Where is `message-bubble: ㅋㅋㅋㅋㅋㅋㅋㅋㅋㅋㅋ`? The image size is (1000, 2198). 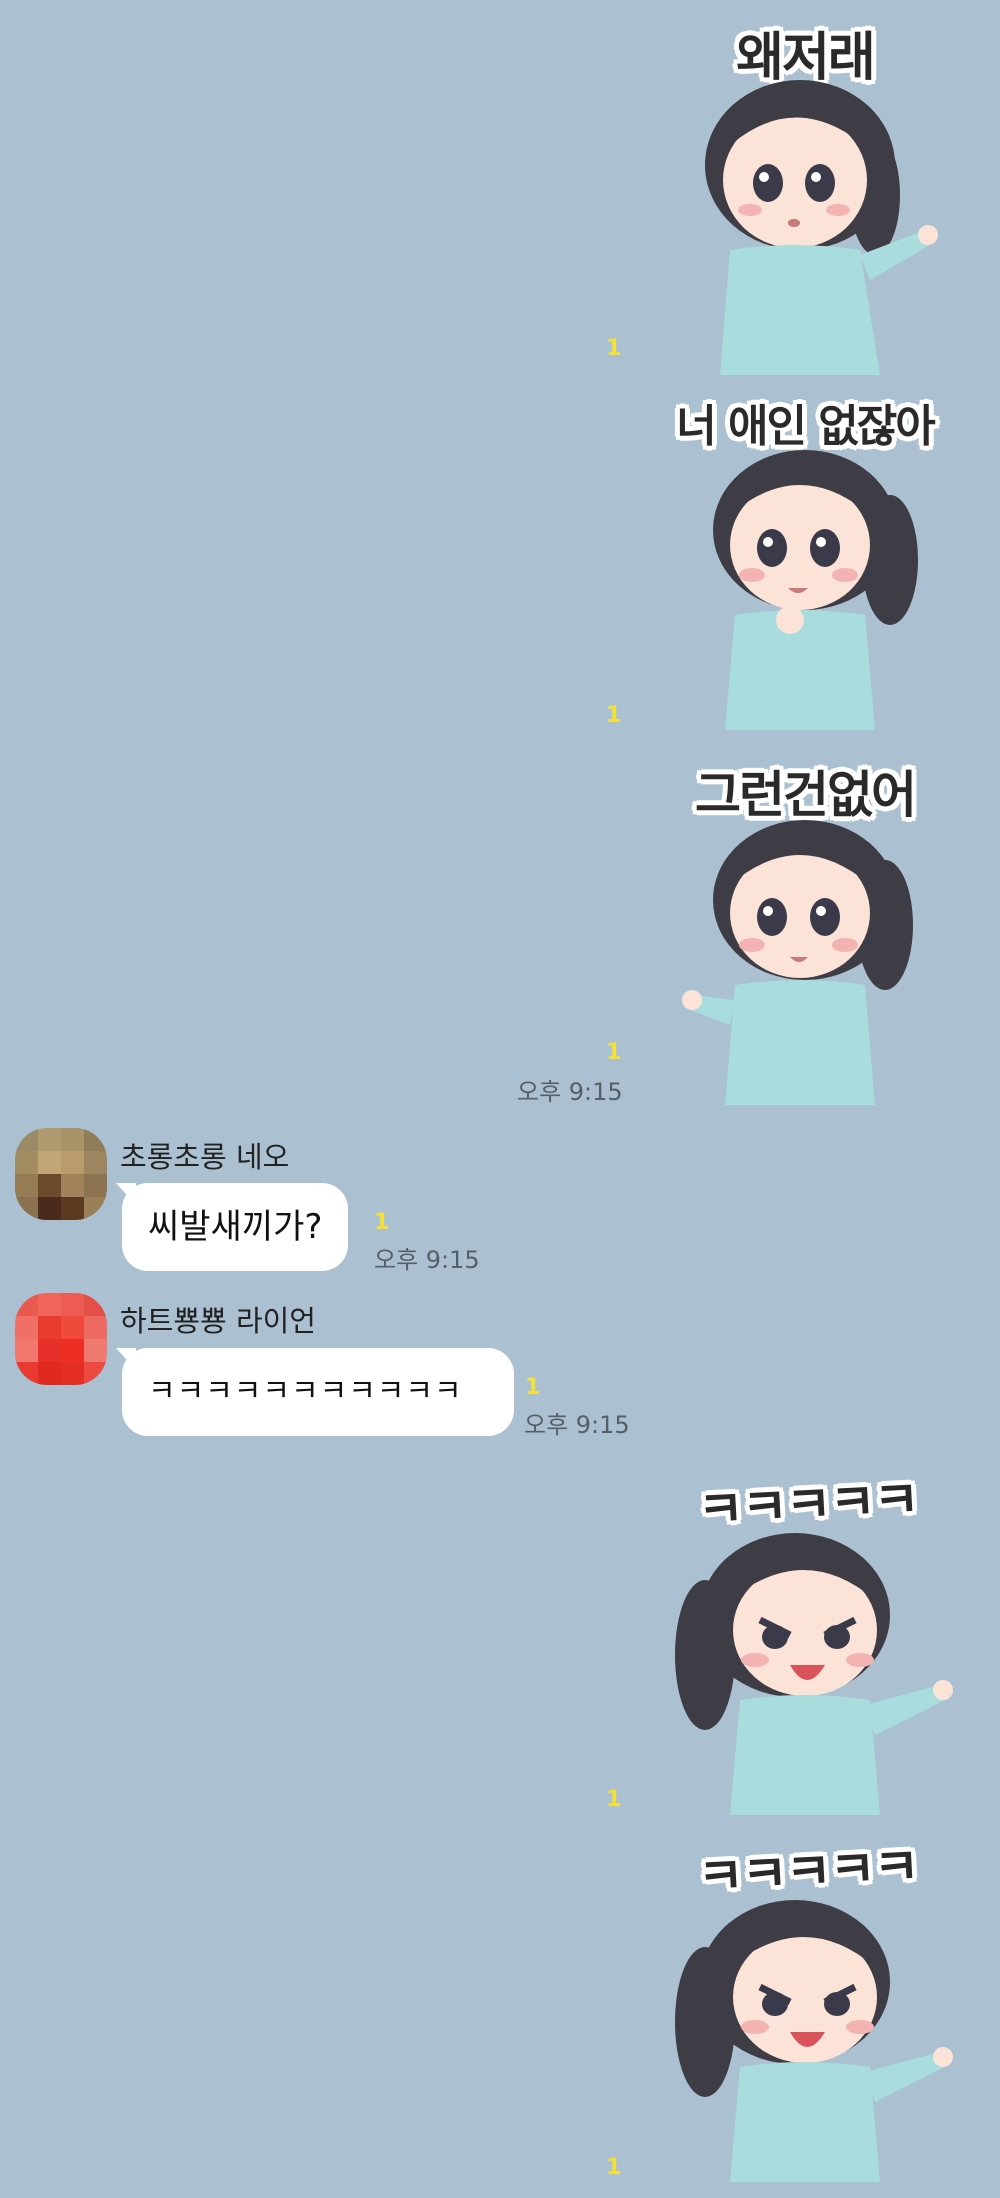 message-bubble: ㅋㅋㅋㅋㅋㅋㅋㅋㅋㅋㅋ is located at coordinates (315, 1392).